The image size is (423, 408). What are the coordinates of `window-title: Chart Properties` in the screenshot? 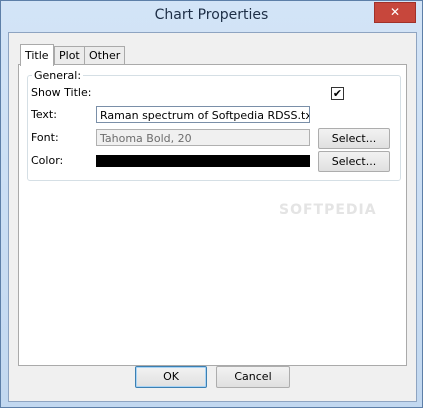 It's located at (211, 15).